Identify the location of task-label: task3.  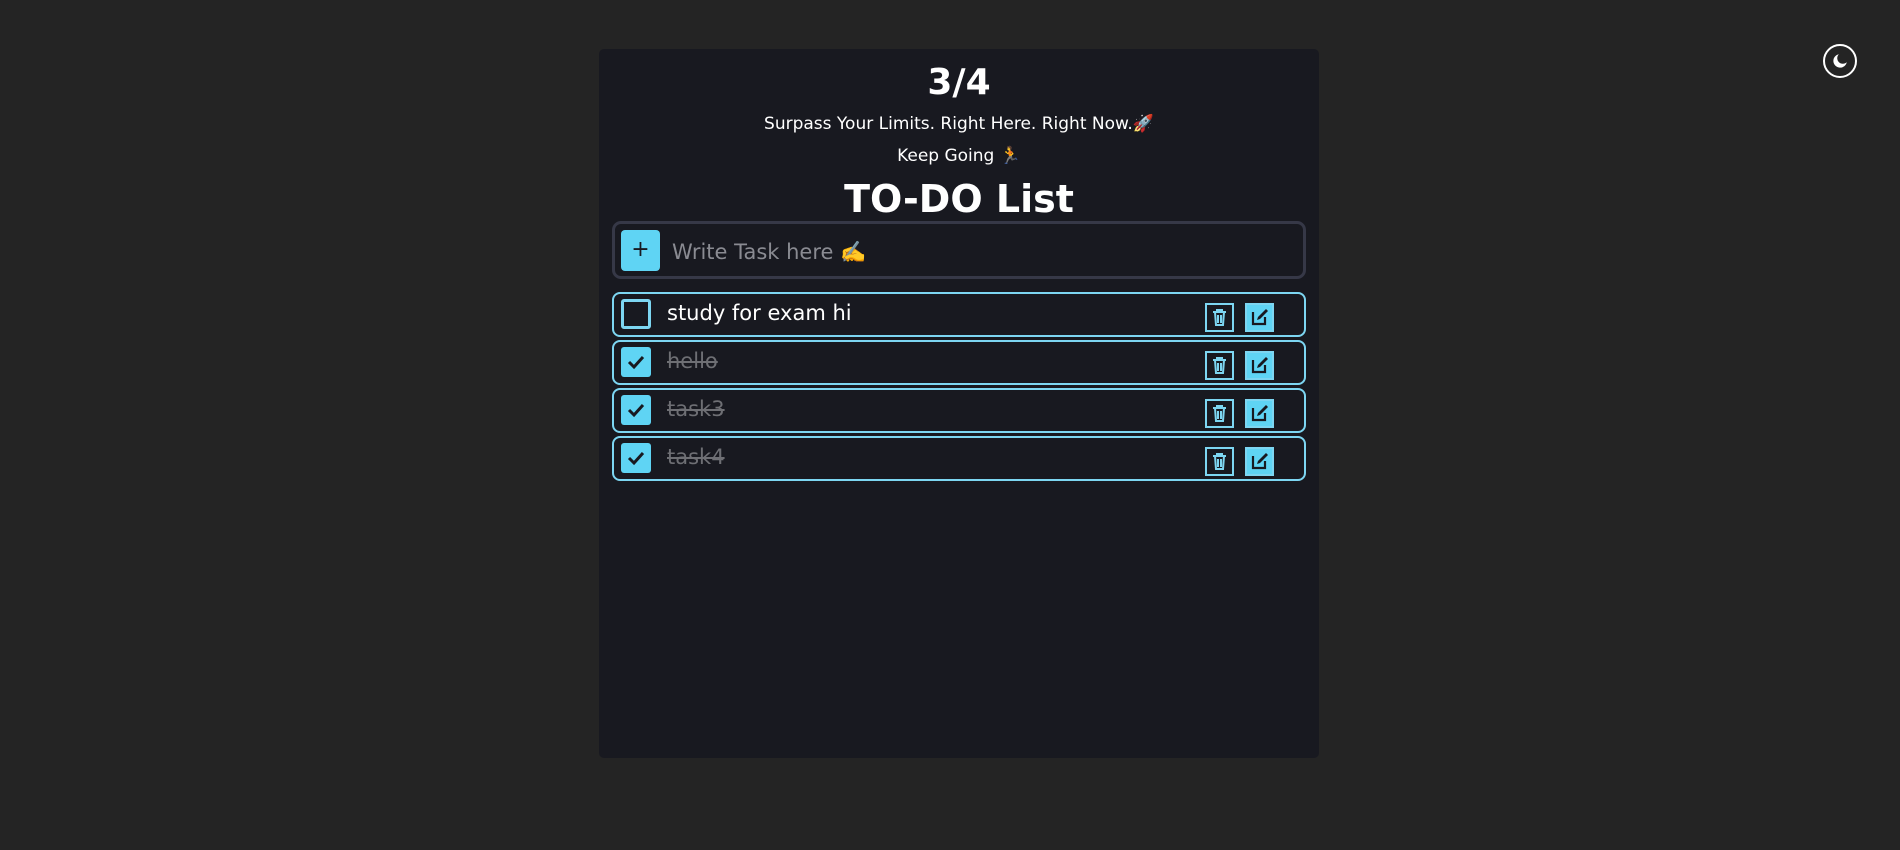
(696, 409).